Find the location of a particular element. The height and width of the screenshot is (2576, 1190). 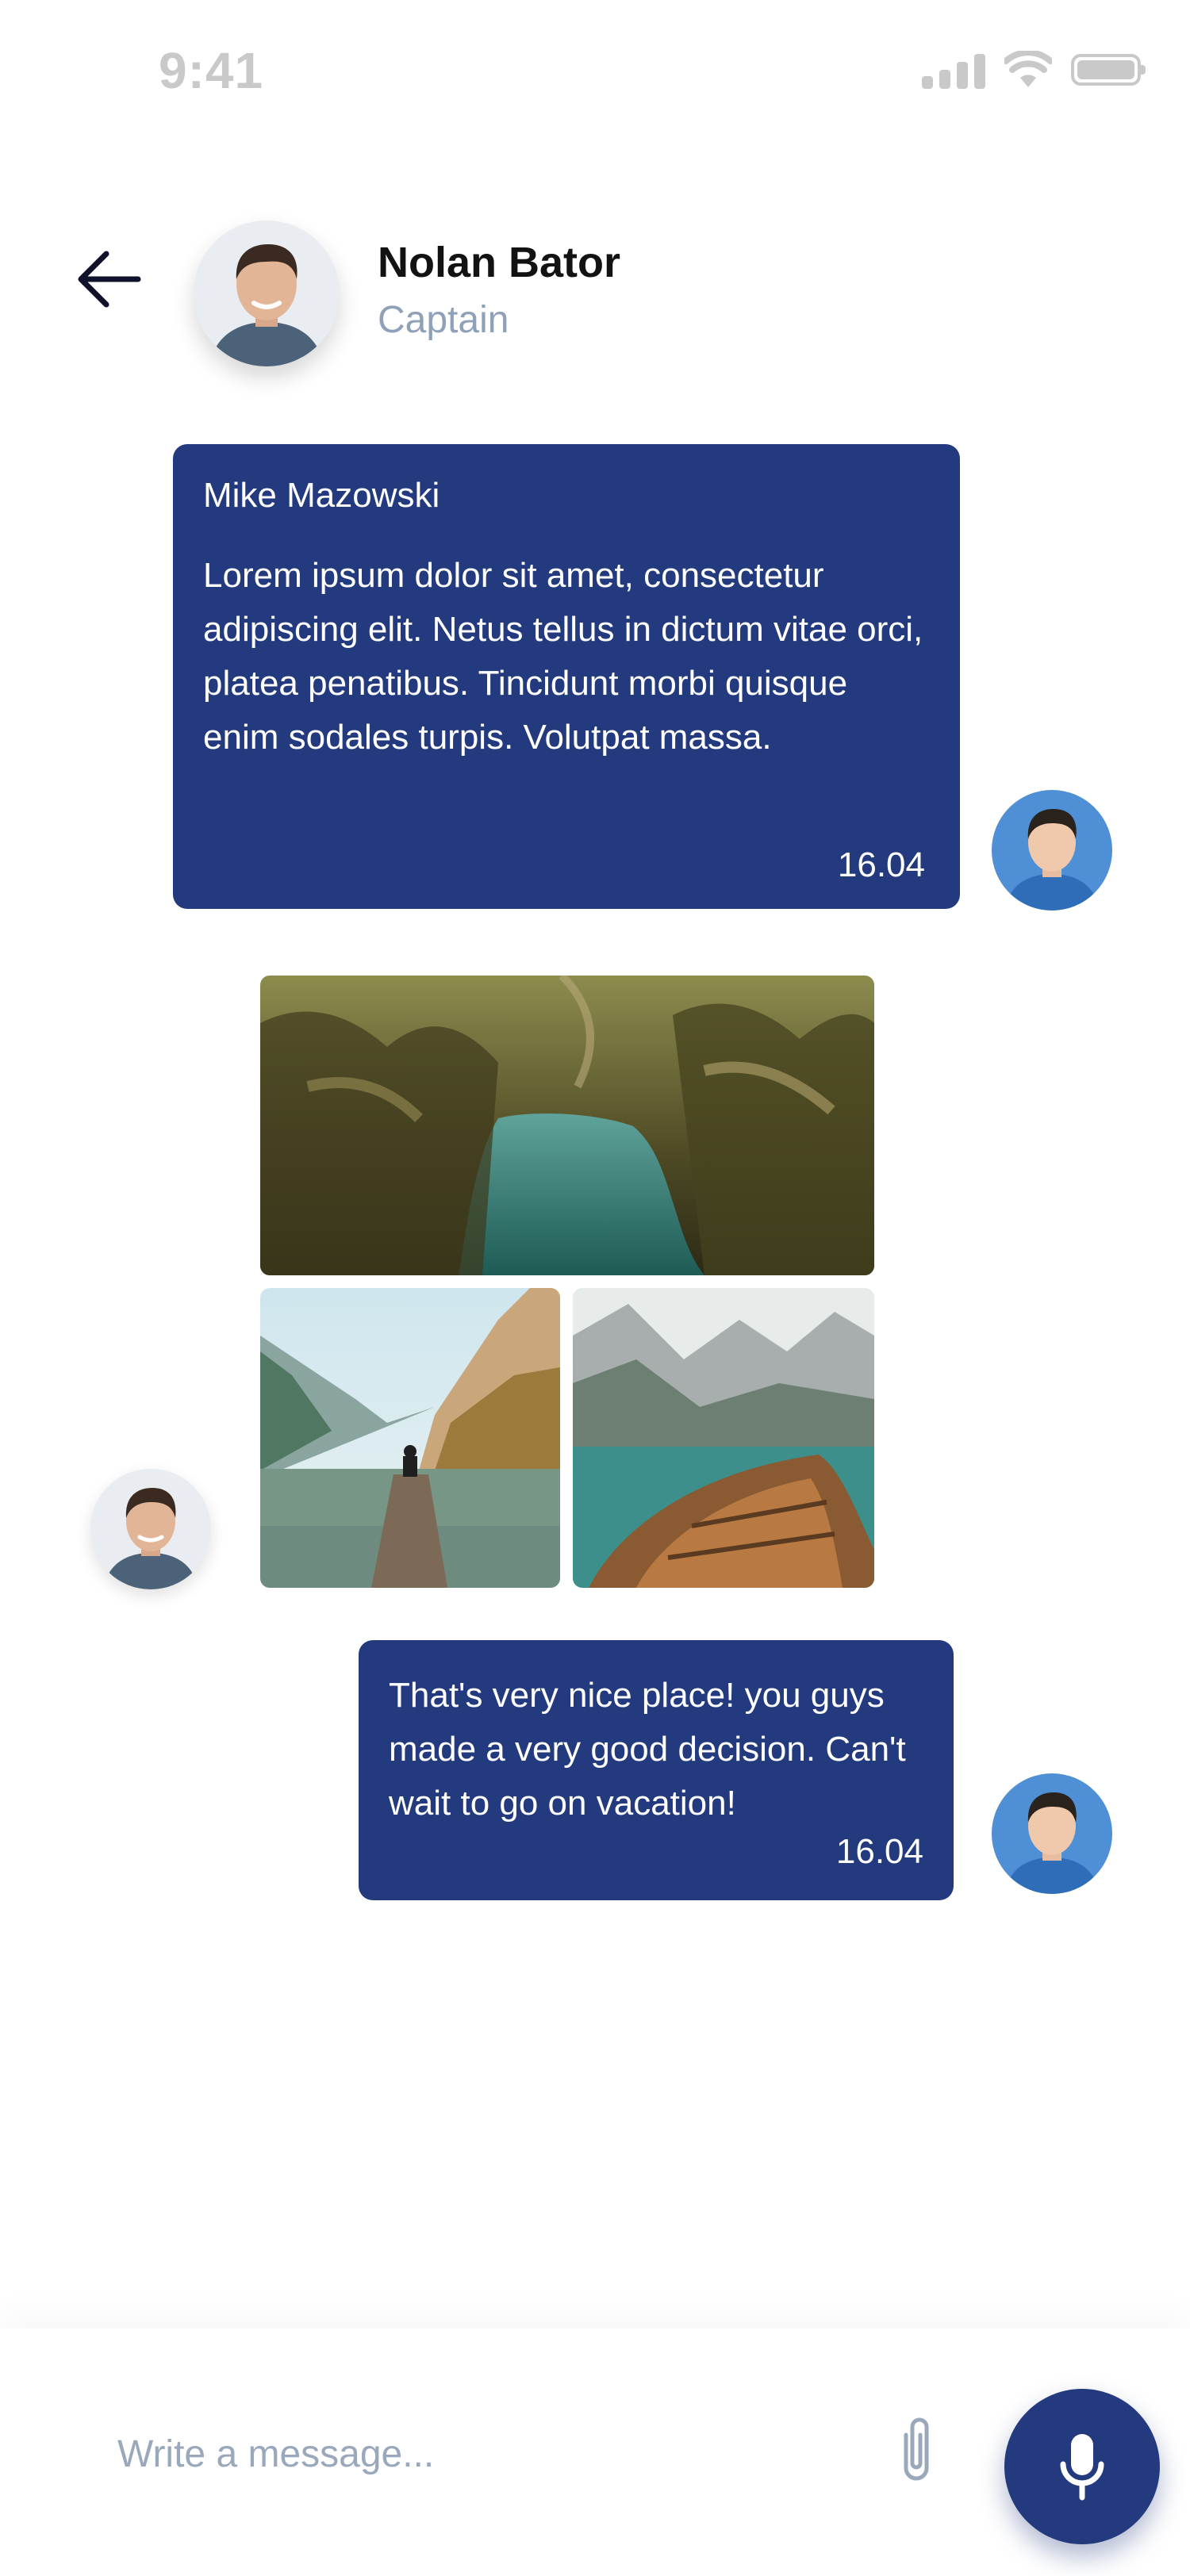

message-composer is located at coordinates (595, 2453).